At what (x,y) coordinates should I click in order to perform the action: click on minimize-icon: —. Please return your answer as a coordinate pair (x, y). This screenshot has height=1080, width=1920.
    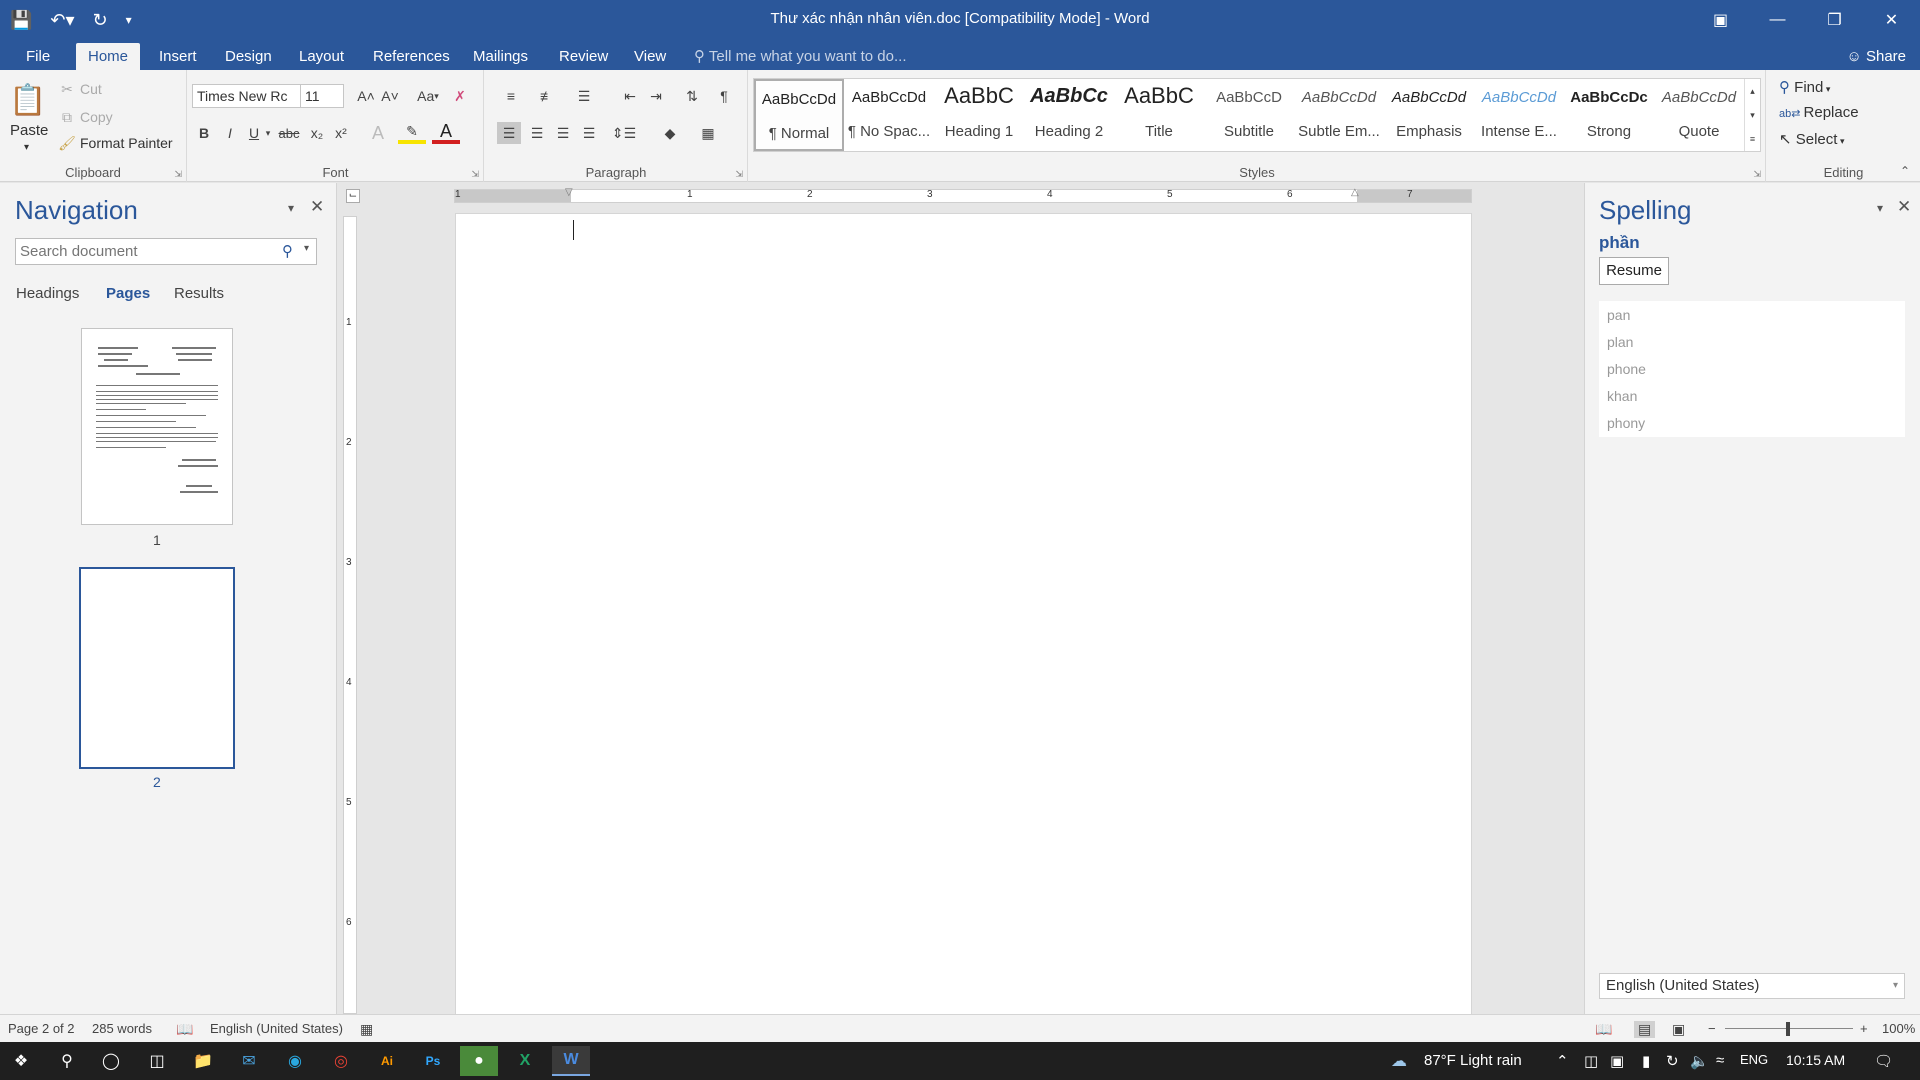
    Looking at the image, I should click on (1777, 20).